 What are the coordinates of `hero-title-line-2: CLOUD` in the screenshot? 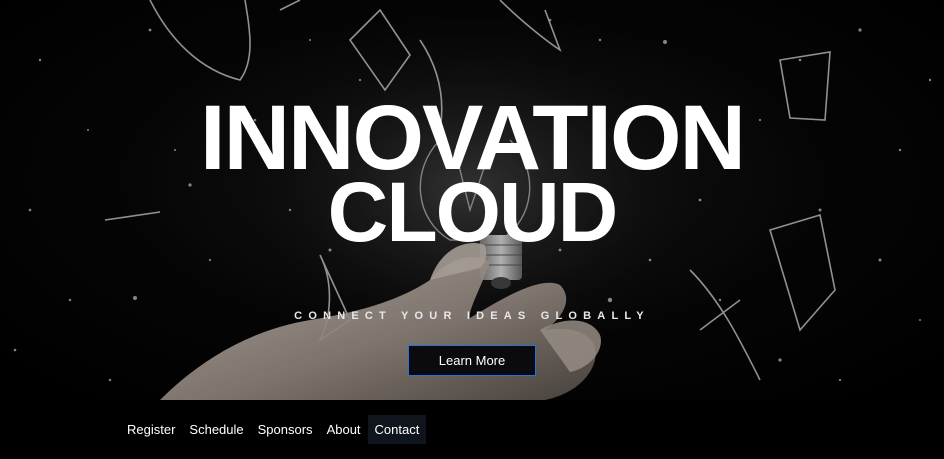 It's located at (473, 212).